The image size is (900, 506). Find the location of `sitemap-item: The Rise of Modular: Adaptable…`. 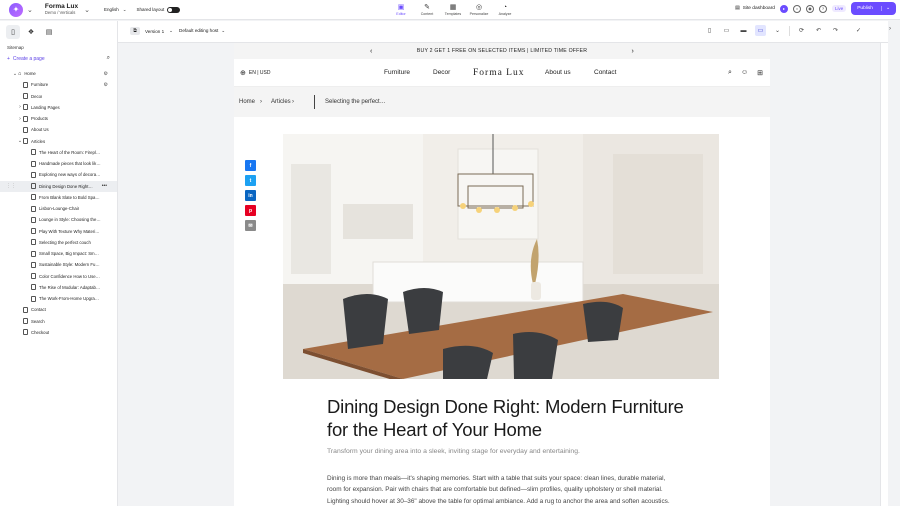

sitemap-item: The Rise of Modular: Adaptable… is located at coordinates (58, 287).